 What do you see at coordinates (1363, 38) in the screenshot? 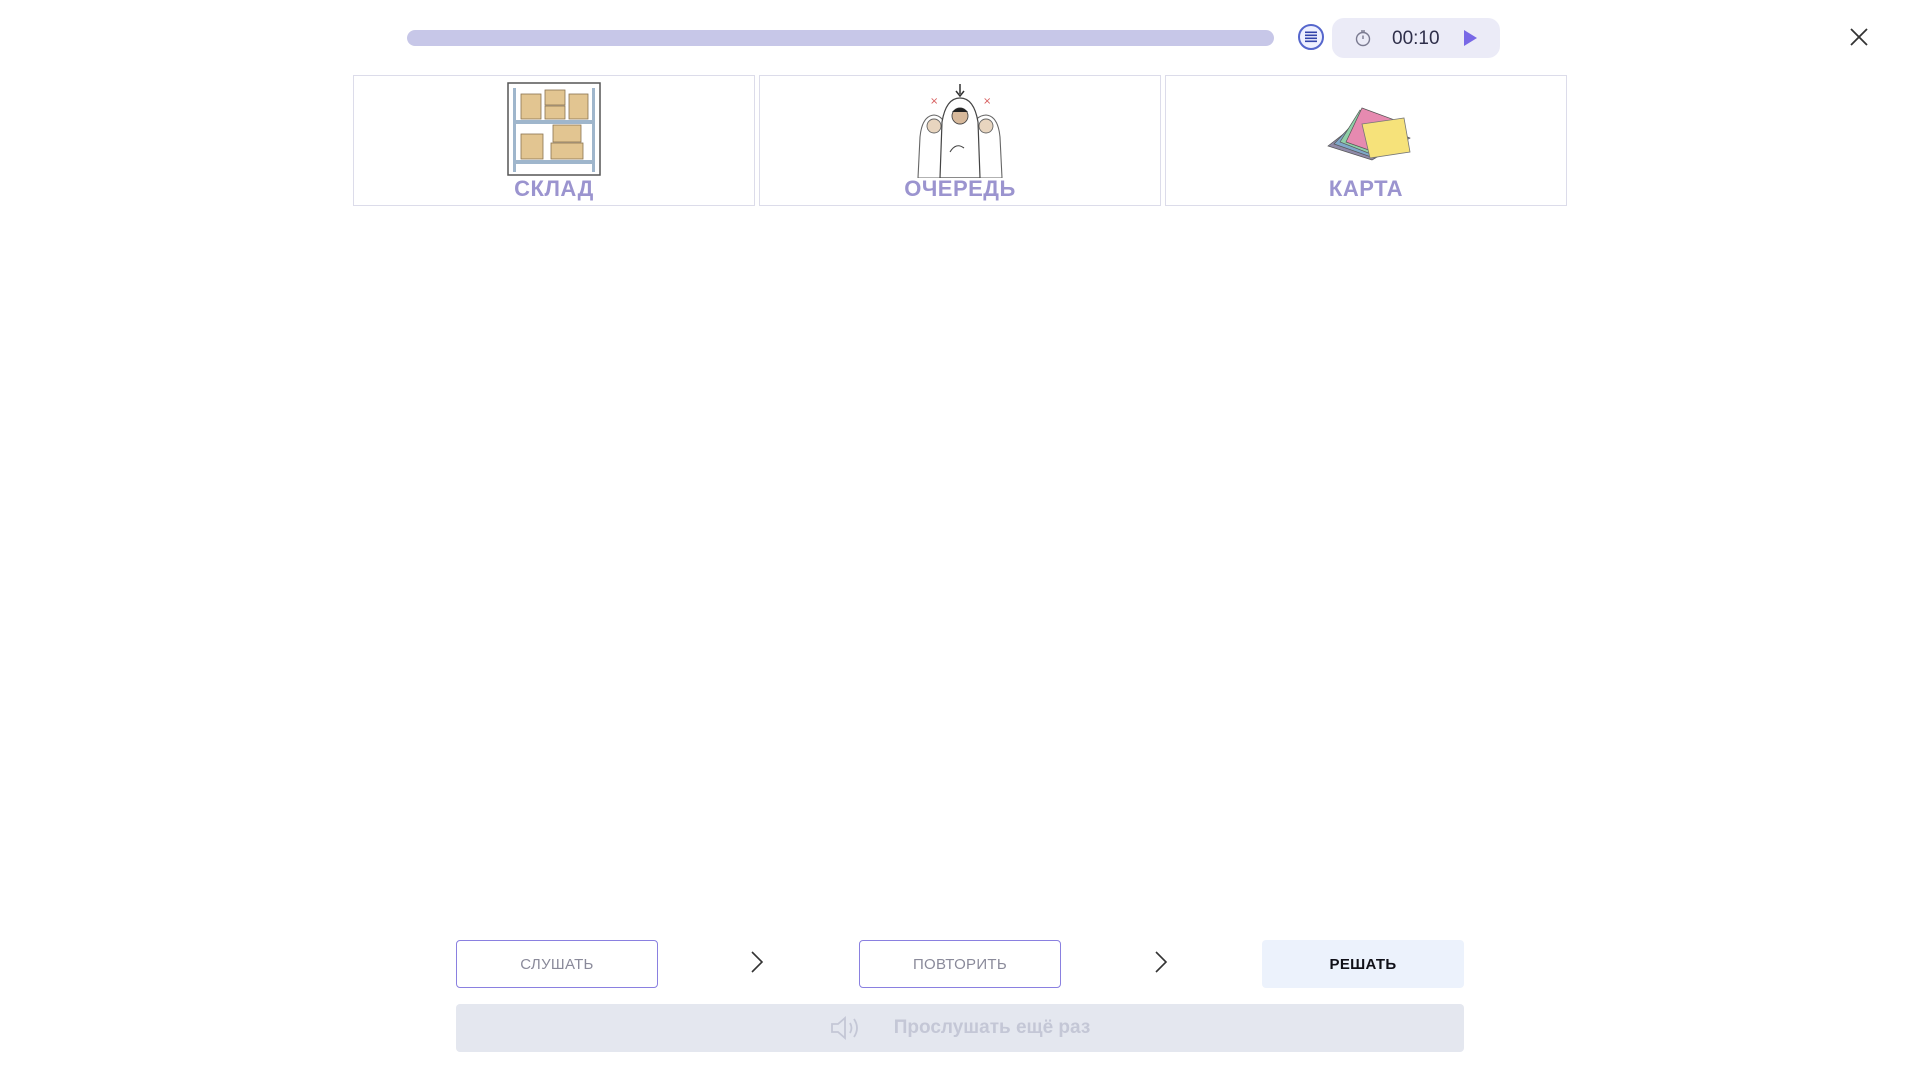
I see `stopwatch-icon` at bounding box center [1363, 38].